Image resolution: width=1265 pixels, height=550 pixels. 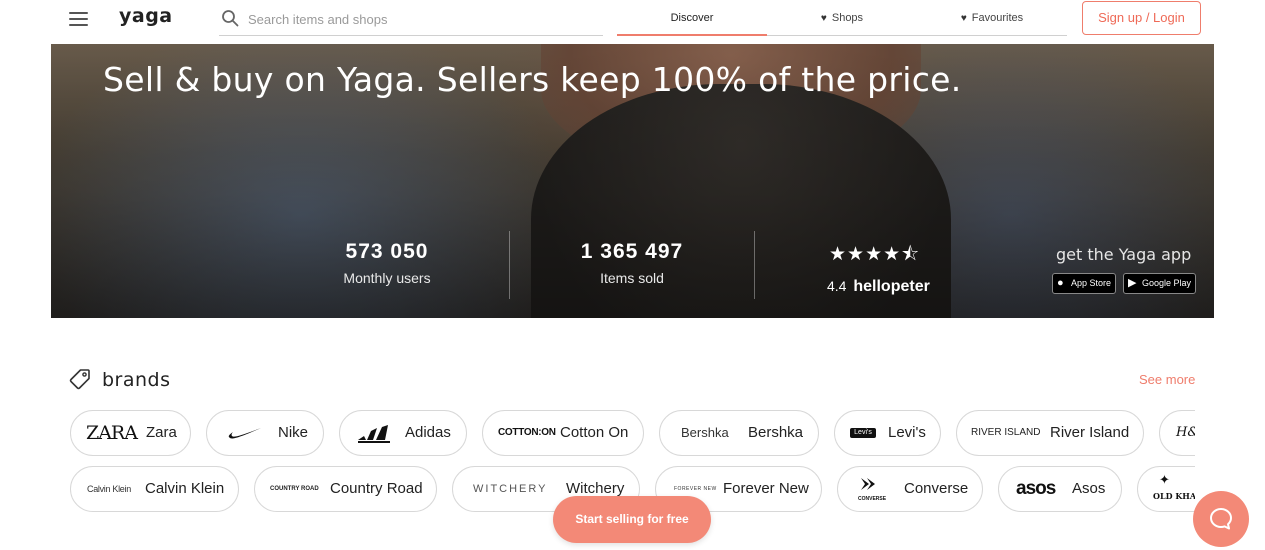 I want to click on brand-pill-river-island: RIVER ISLAND River Island, so click(x=1050, y=433).